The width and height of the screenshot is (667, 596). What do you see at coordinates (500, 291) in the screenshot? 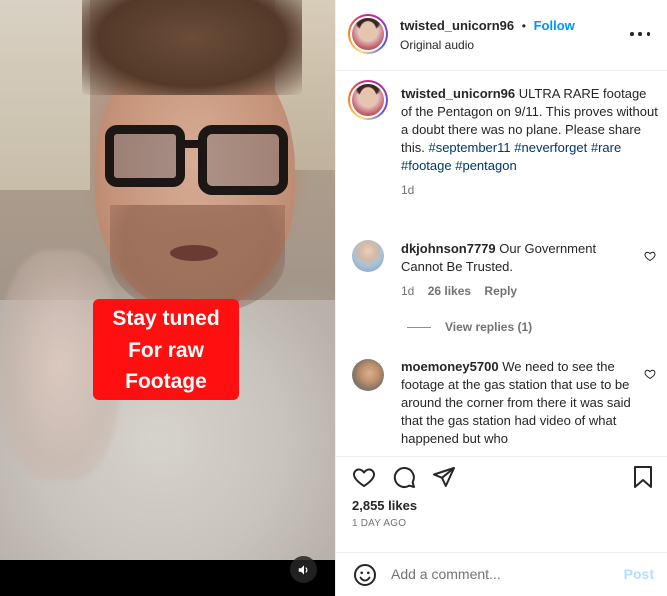
I see `reply-button: Reply` at bounding box center [500, 291].